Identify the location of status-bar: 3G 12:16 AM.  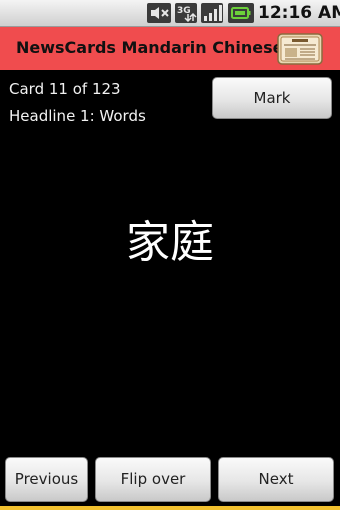
(170, 13).